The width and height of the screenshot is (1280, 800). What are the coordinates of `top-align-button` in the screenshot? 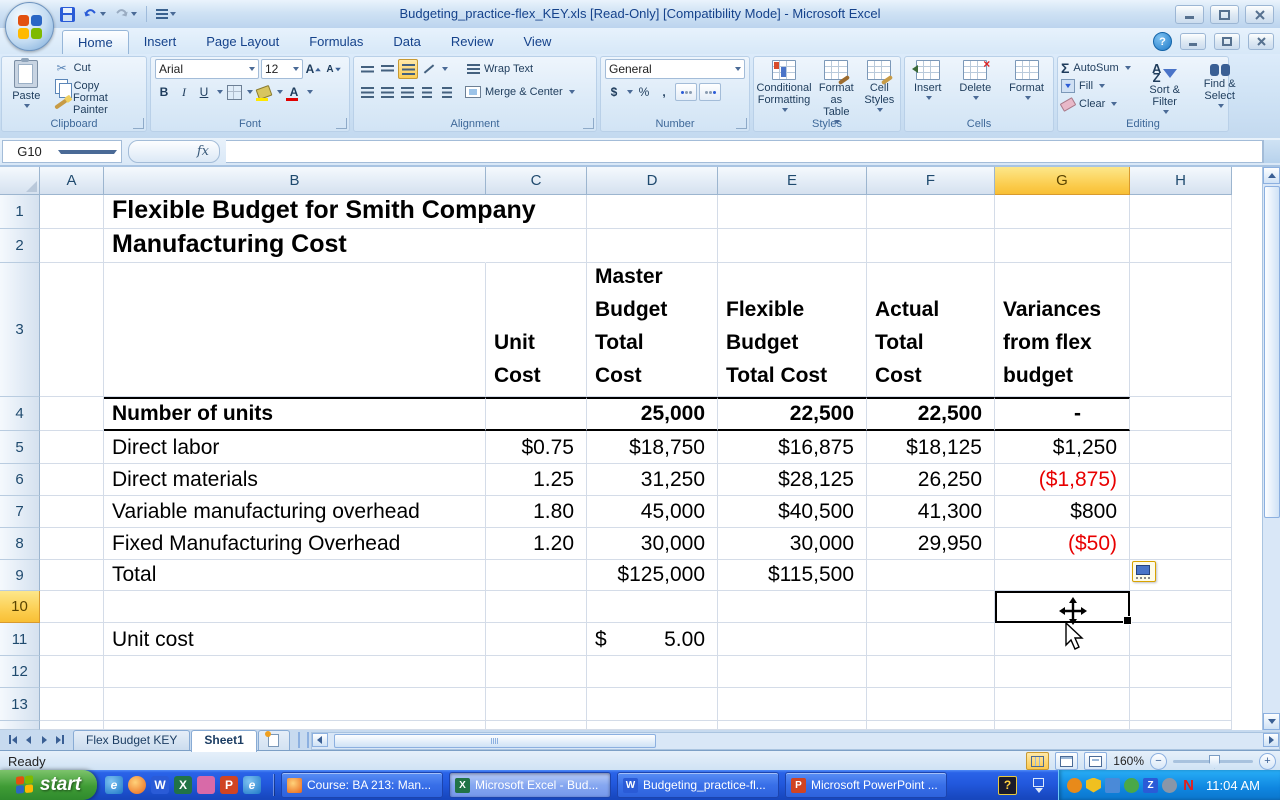 It's located at (367, 69).